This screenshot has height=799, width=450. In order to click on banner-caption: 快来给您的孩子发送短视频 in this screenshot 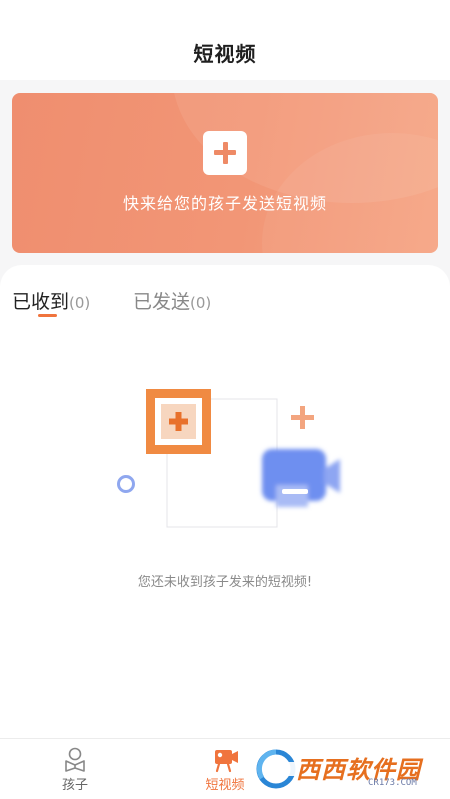, I will do `click(224, 203)`.